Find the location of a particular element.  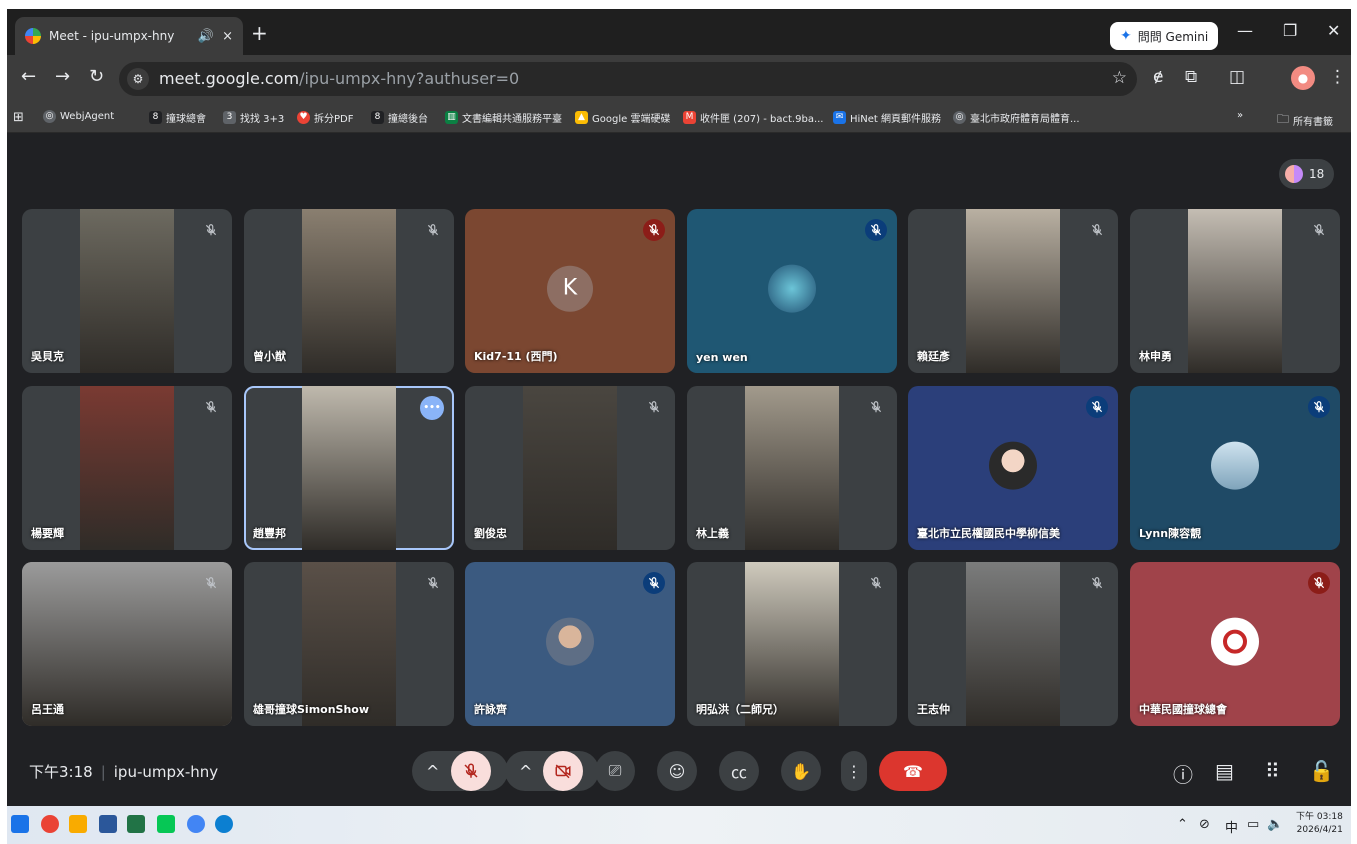

bookmark-item: ▥ 文書編輯共通服務平臺 is located at coordinates (503, 117).